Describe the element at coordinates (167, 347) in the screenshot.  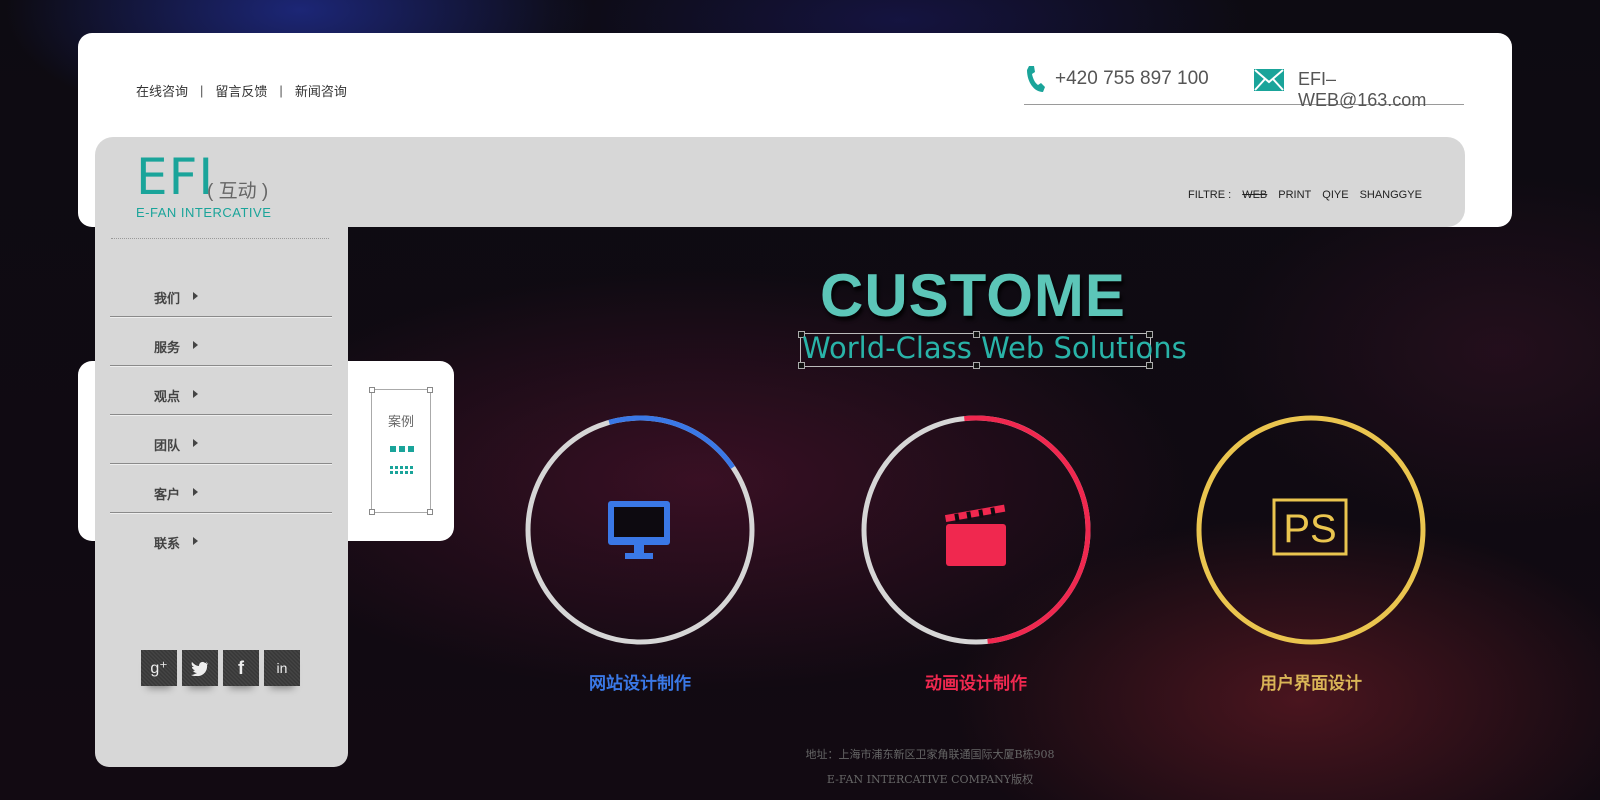
I see `menu-label: 服务` at that location.